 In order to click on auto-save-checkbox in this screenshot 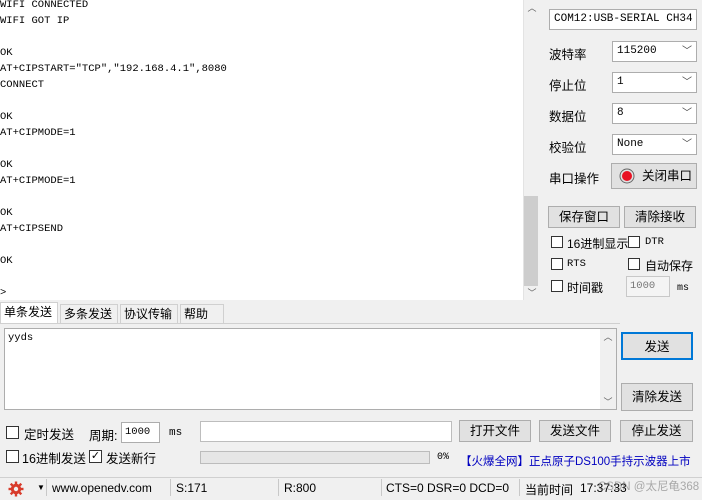, I will do `click(634, 264)`.